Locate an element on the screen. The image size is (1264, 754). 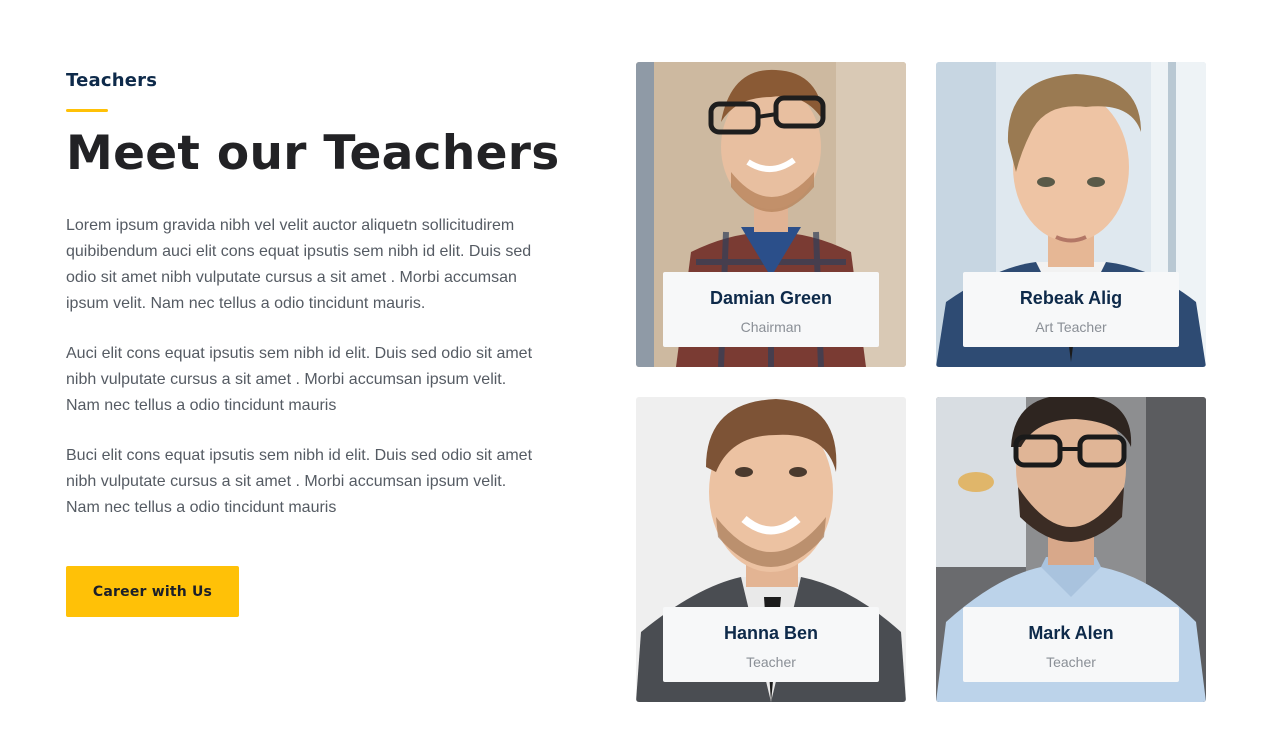
career-button: Career with Us is located at coordinates (152, 591).